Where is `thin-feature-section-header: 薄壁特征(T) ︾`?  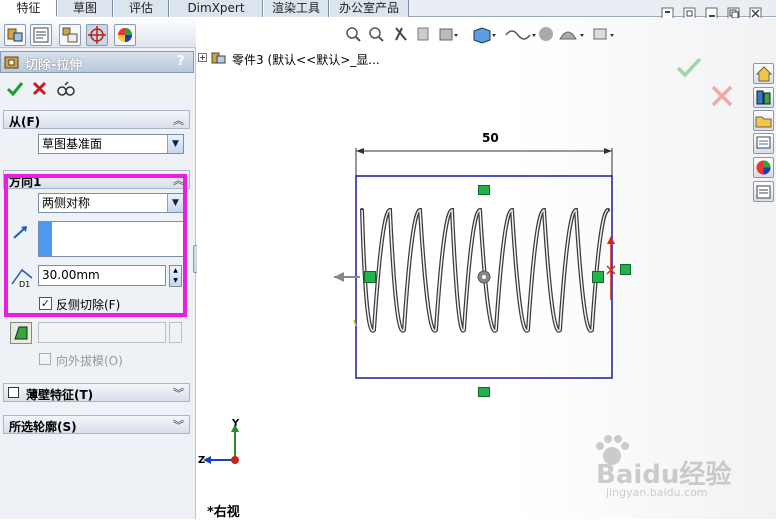 thin-feature-section-header: 薄壁特征(T) ︾ is located at coordinates (96, 392).